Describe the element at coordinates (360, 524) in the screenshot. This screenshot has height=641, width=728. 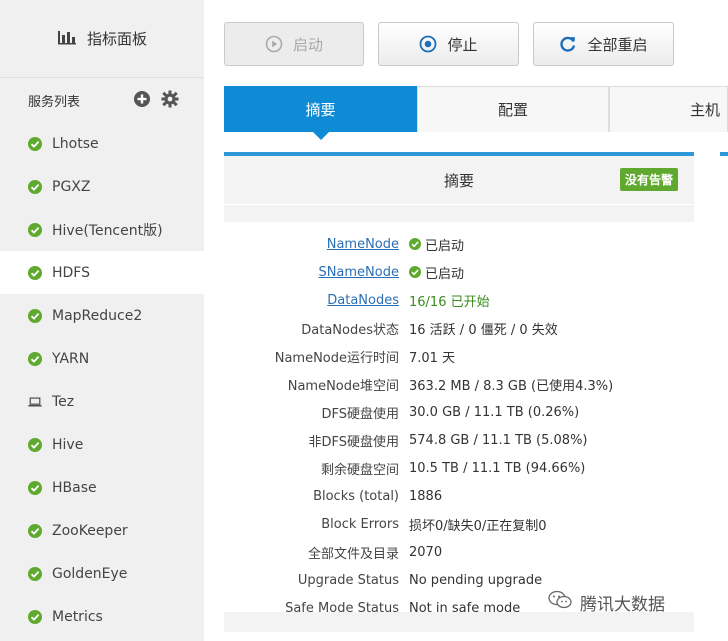
I see `row-key: Block Errors` at that location.